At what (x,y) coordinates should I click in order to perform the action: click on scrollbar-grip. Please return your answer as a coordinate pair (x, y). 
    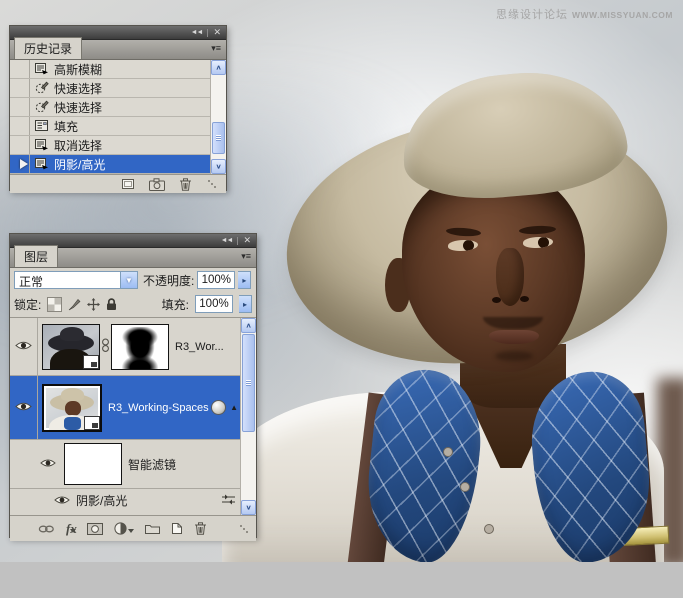
    Looking at the image, I should click on (218, 138).